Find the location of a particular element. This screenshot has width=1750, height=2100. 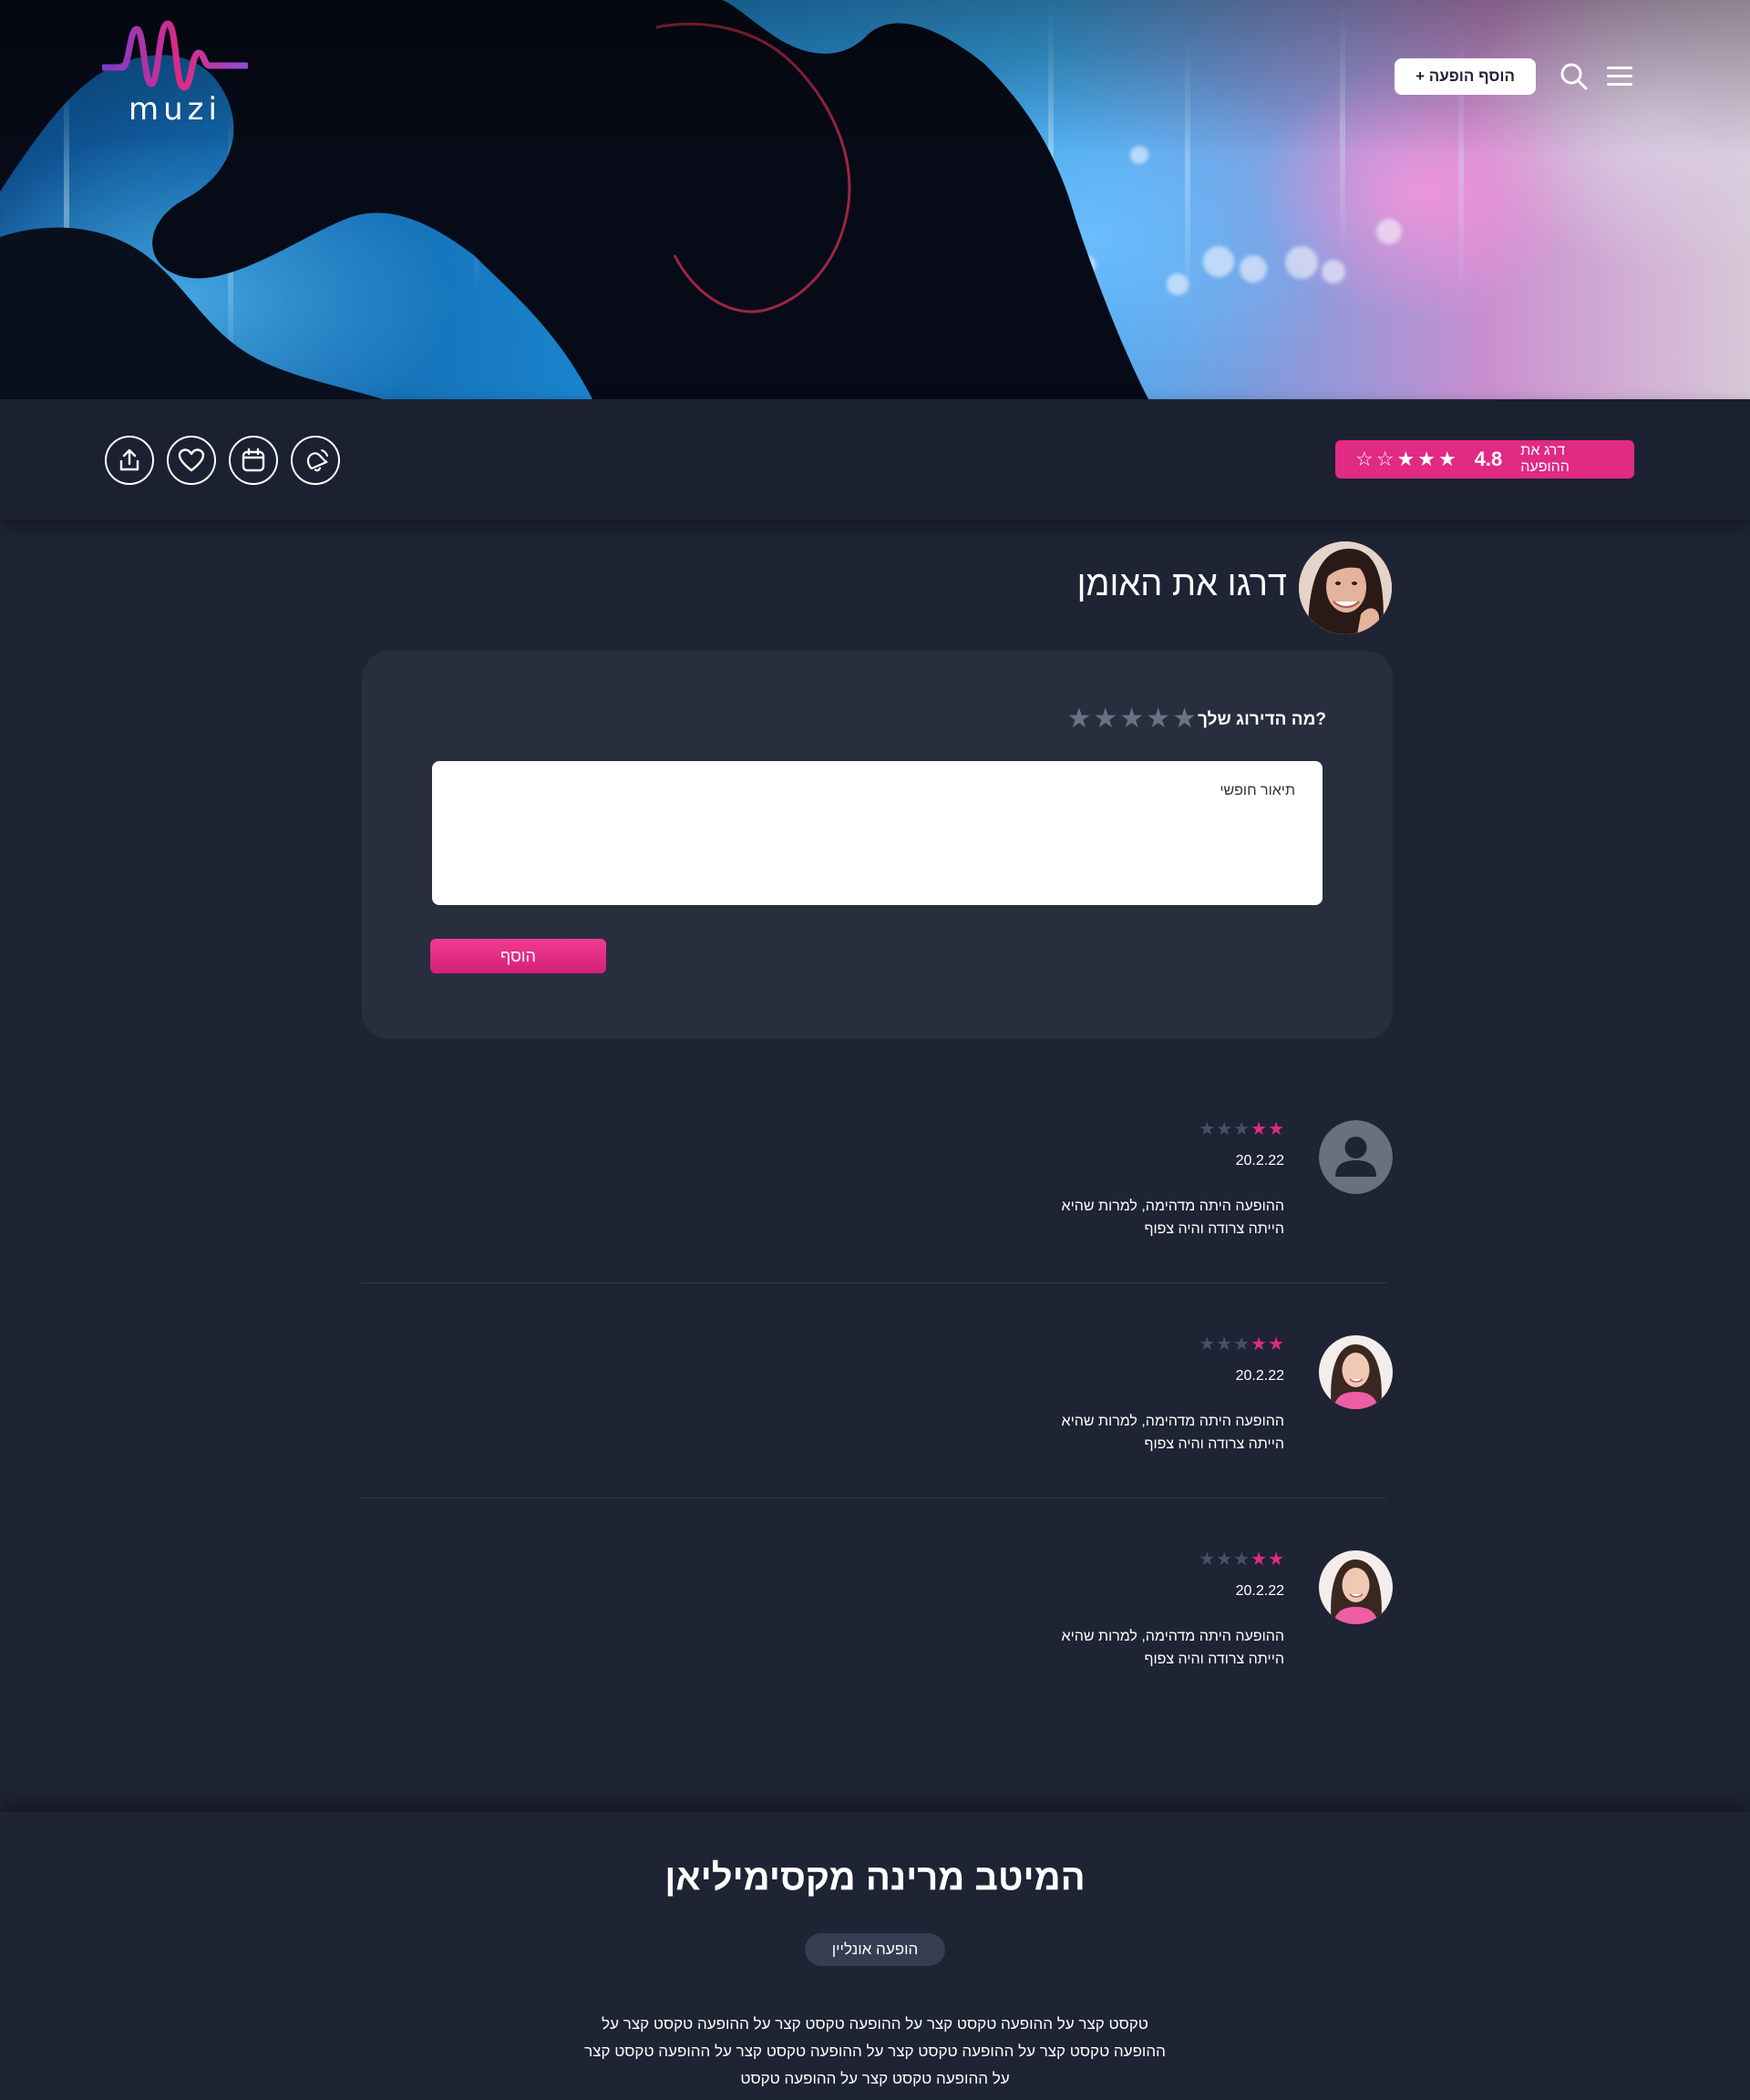

logo-wave-icon is located at coordinates (175, 56).